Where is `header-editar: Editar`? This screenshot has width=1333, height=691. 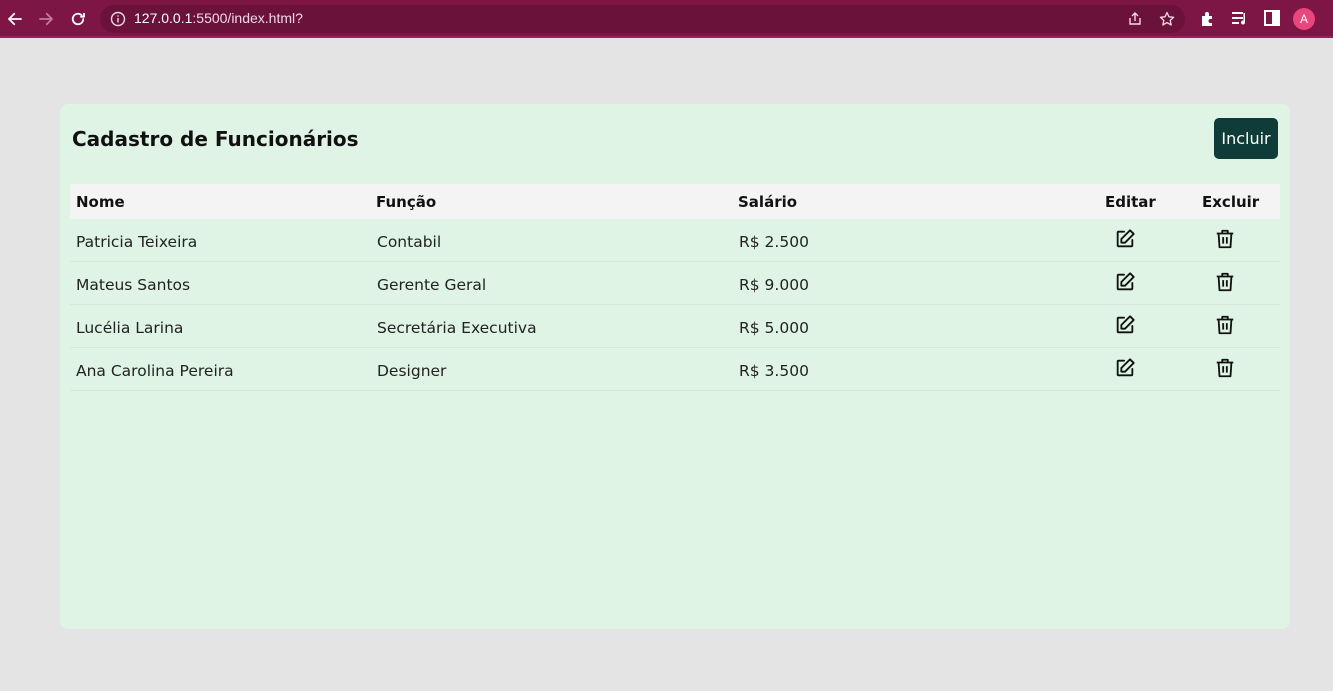
header-editar: Editar is located at coordinates (1130, 202).